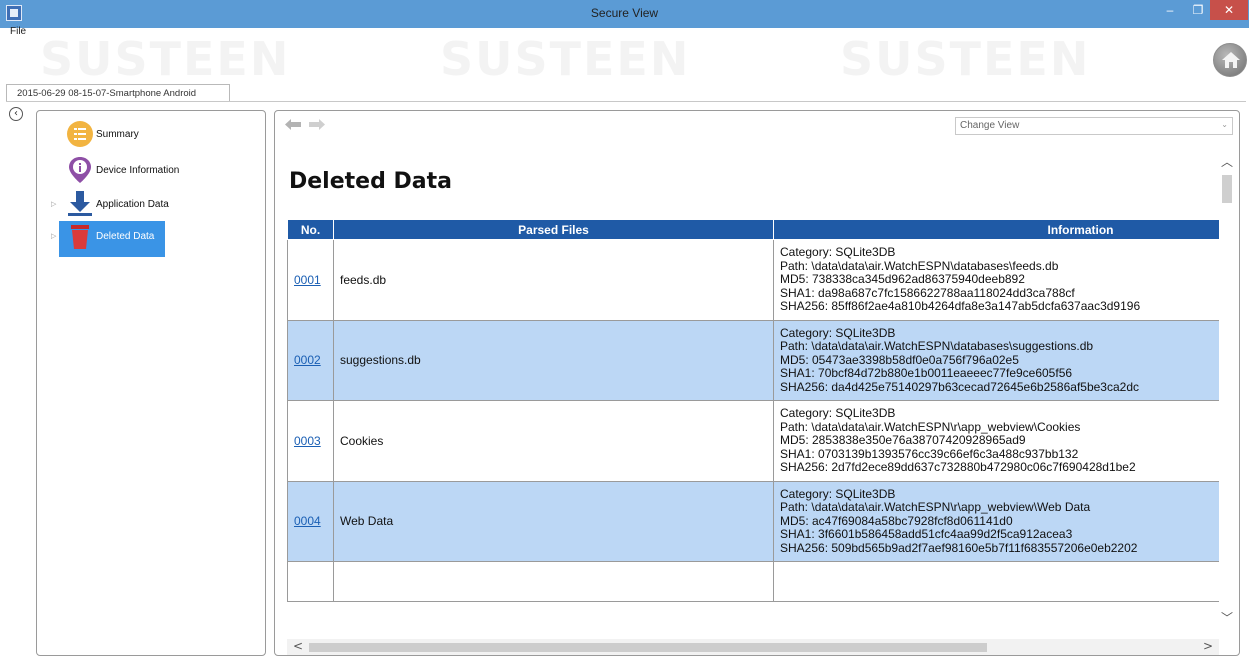 The width and height of the screenshot is (1249, 662). I want to click on change-view-placeholder: Change View, so click(990, 125).